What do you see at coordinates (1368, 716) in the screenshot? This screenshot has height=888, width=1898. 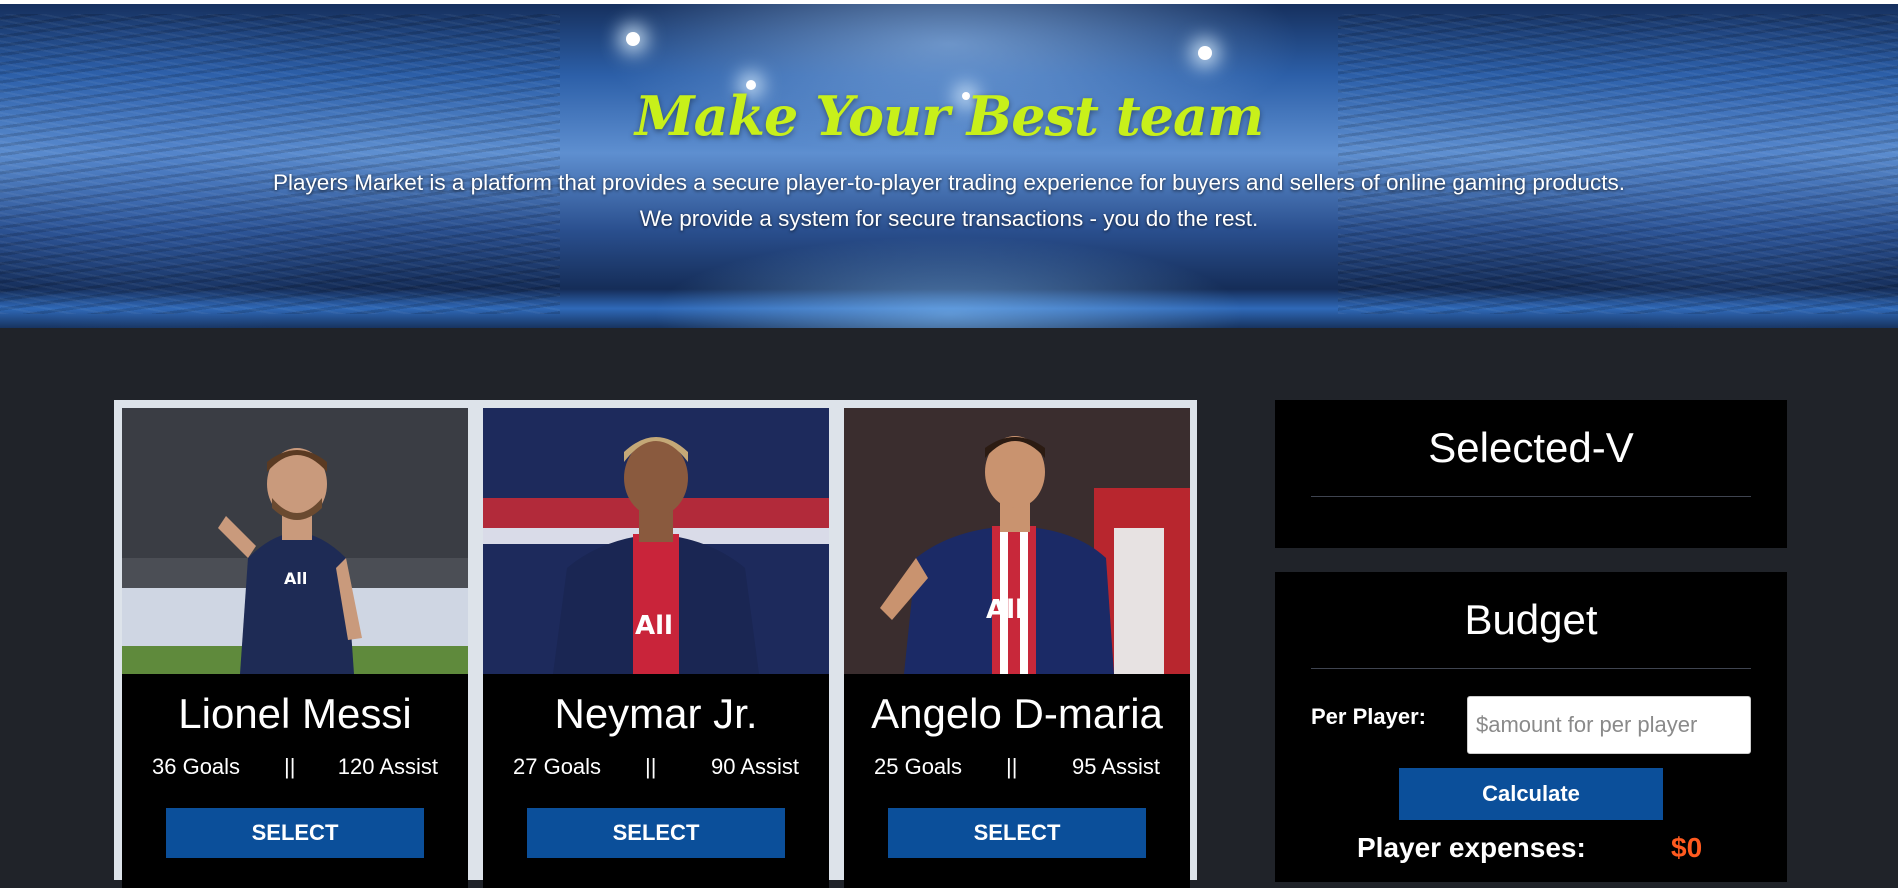 I see `per-player-label: Per Player:` at bounding box center [1368, 716].